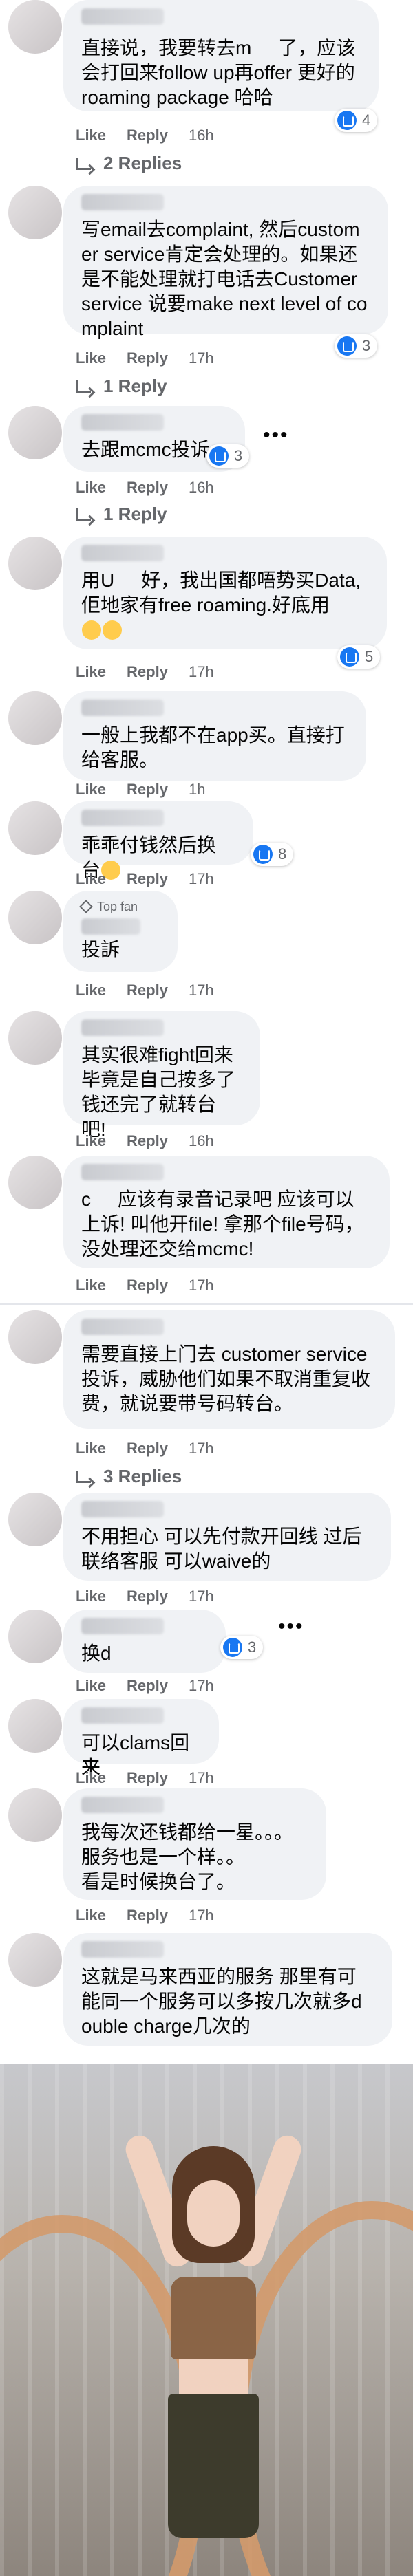 The height and width of the screenshot is (2576, 413). What do you see at coordinates (129, 1477) in the screenshot?
I see `view-replies-link: 3 Replies` at bounding box center [129, 1477].